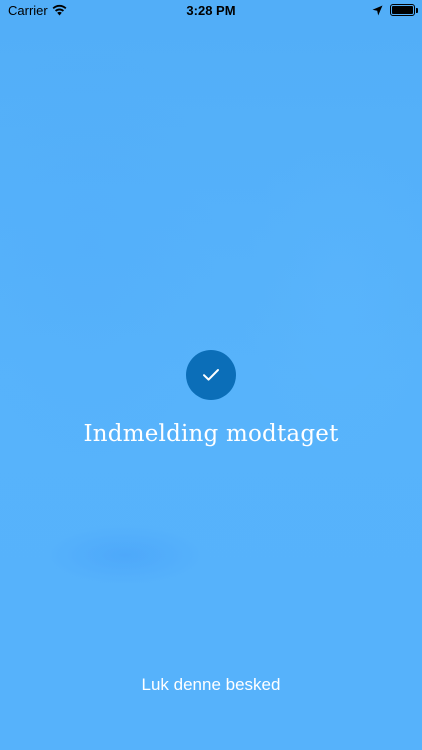  I want to click on success-badge, so click(211, 375).